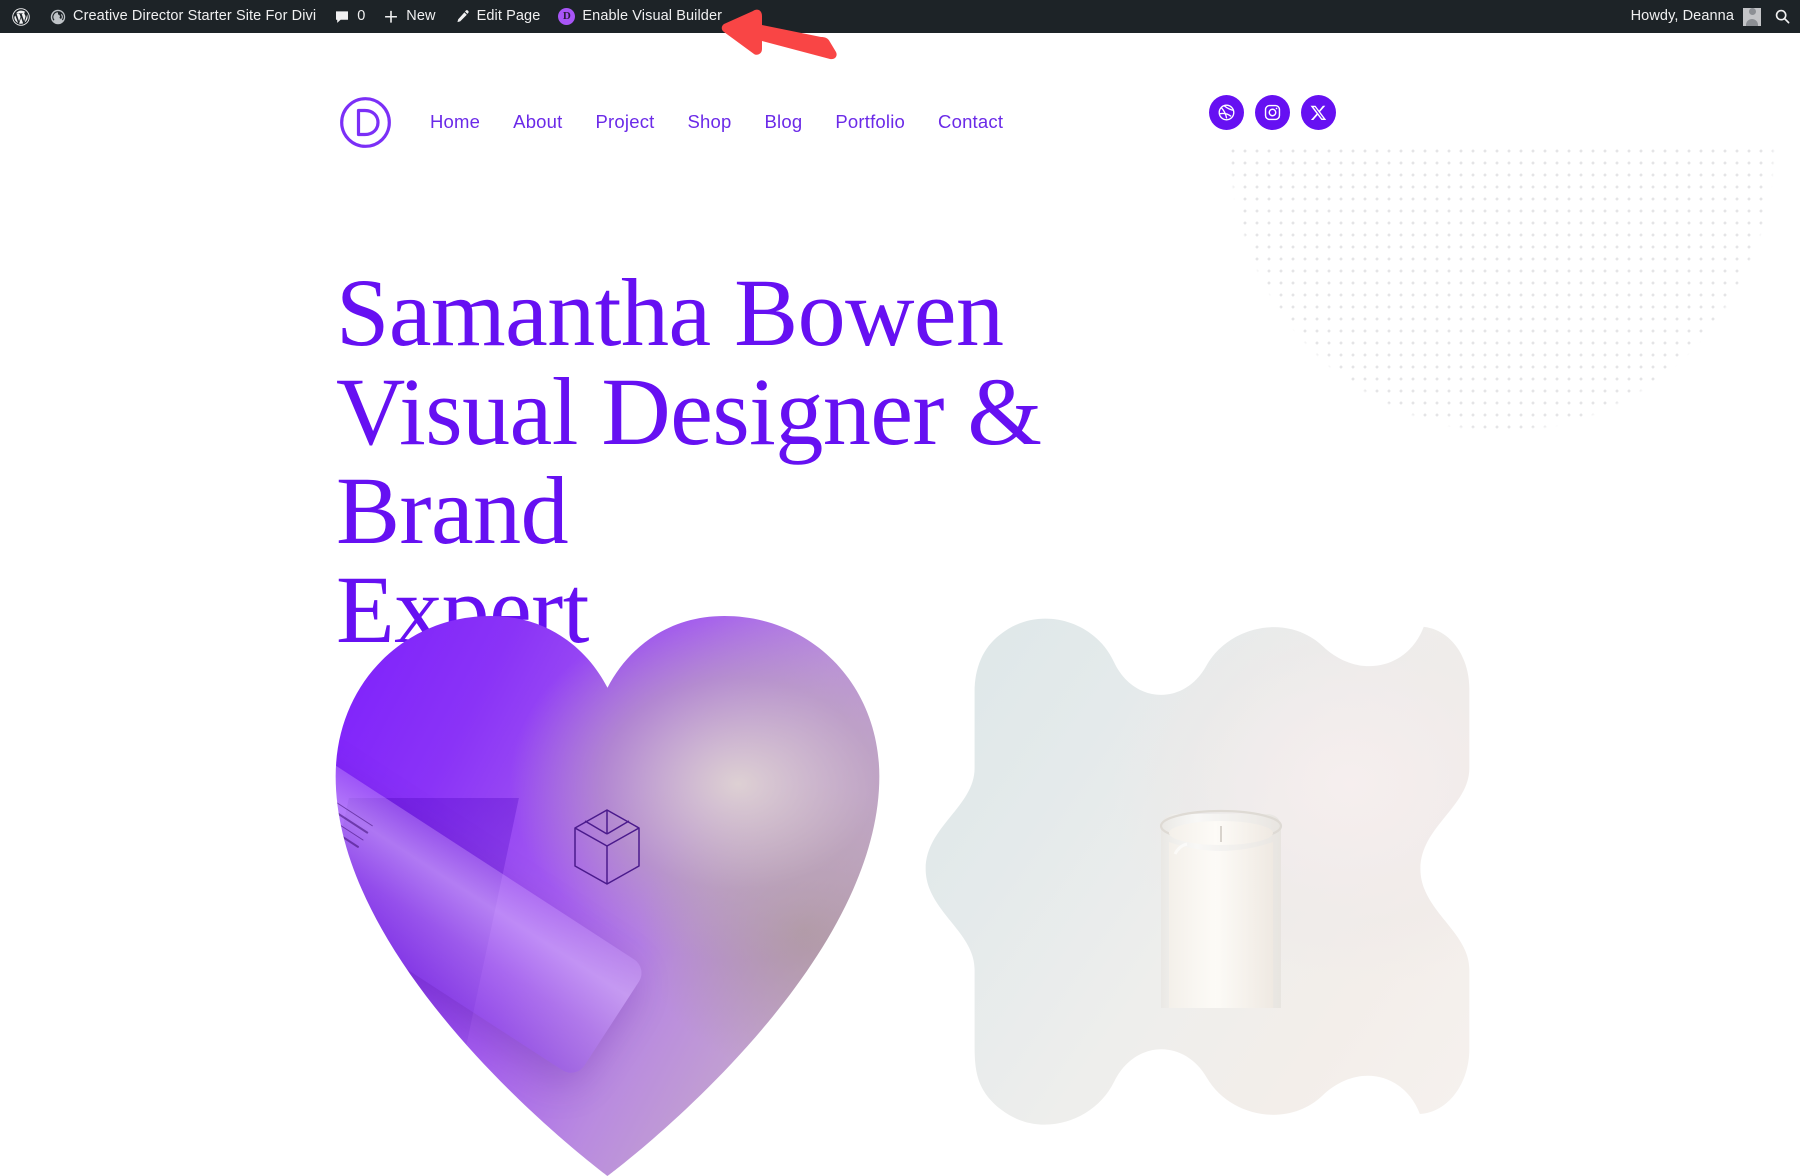  I want to click on hero-heading-line-2: Visual Designer & Brand, so click(689, 460).